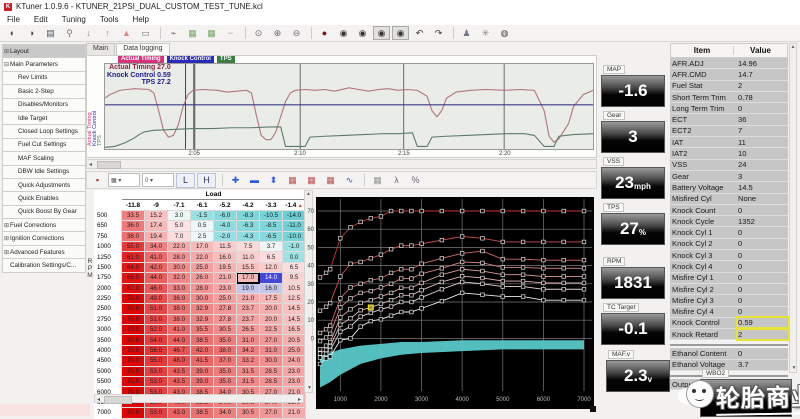 The height and width of the screenshot is (419, 800). I want to click on logging-graph, so click(349, 106).